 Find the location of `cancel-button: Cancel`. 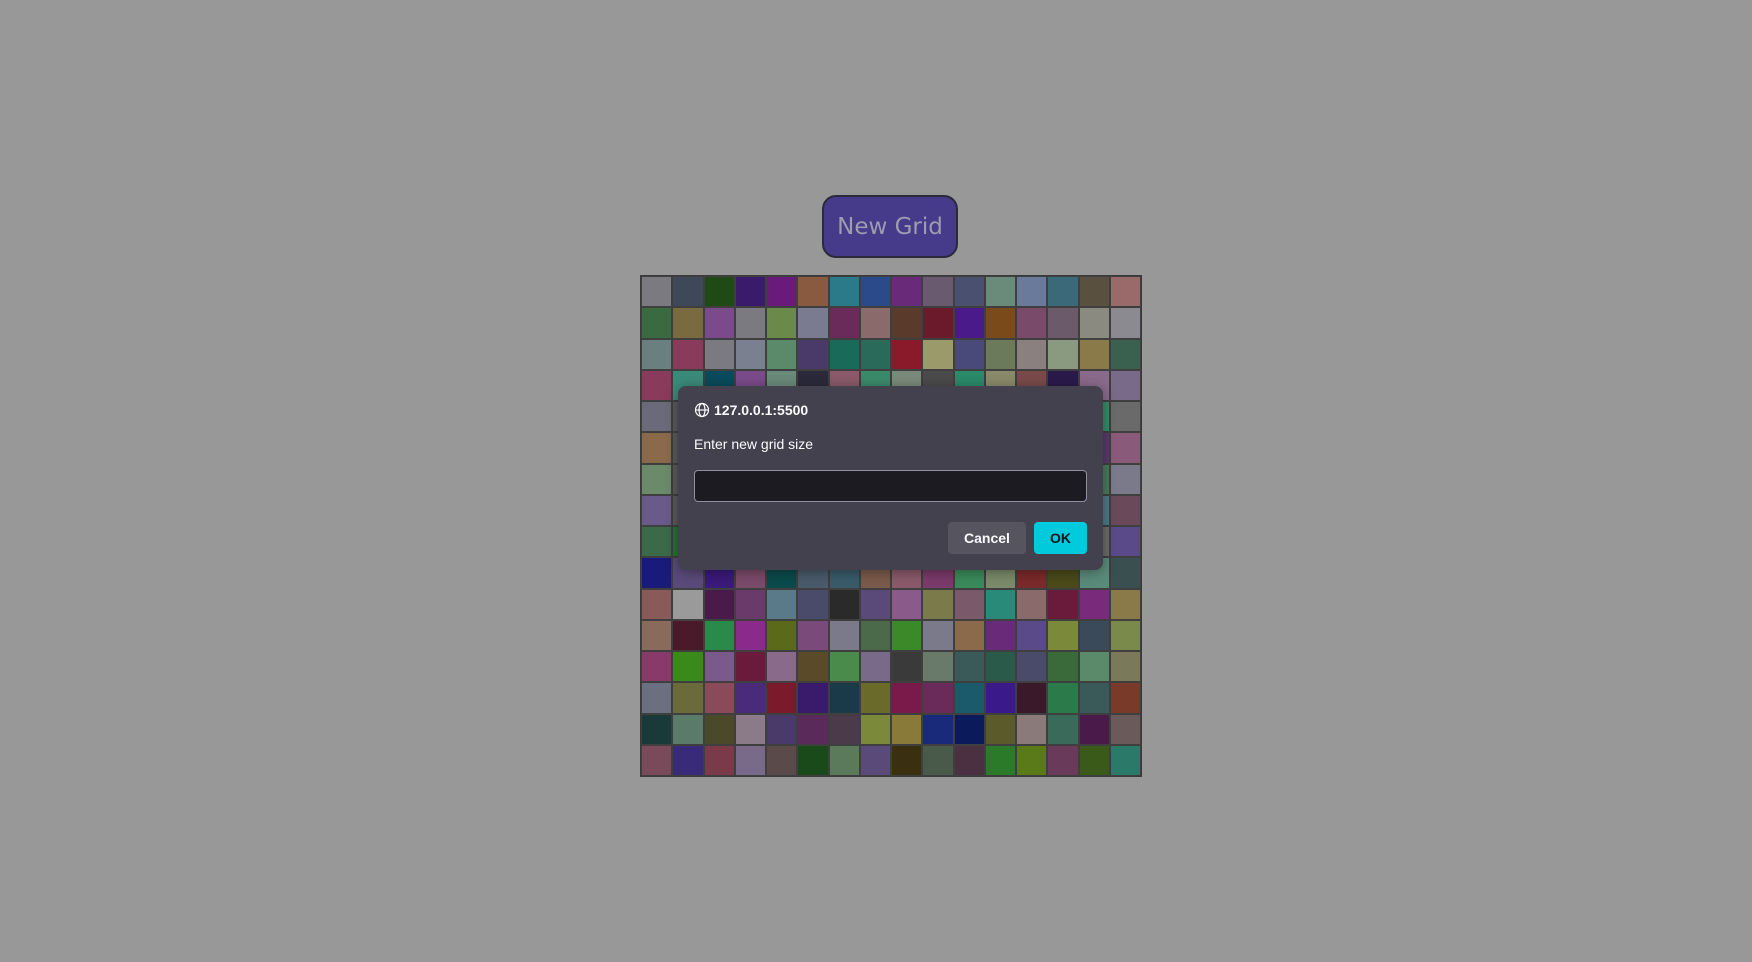

cancel-button: Cancel is located at coordinates (987, 538).